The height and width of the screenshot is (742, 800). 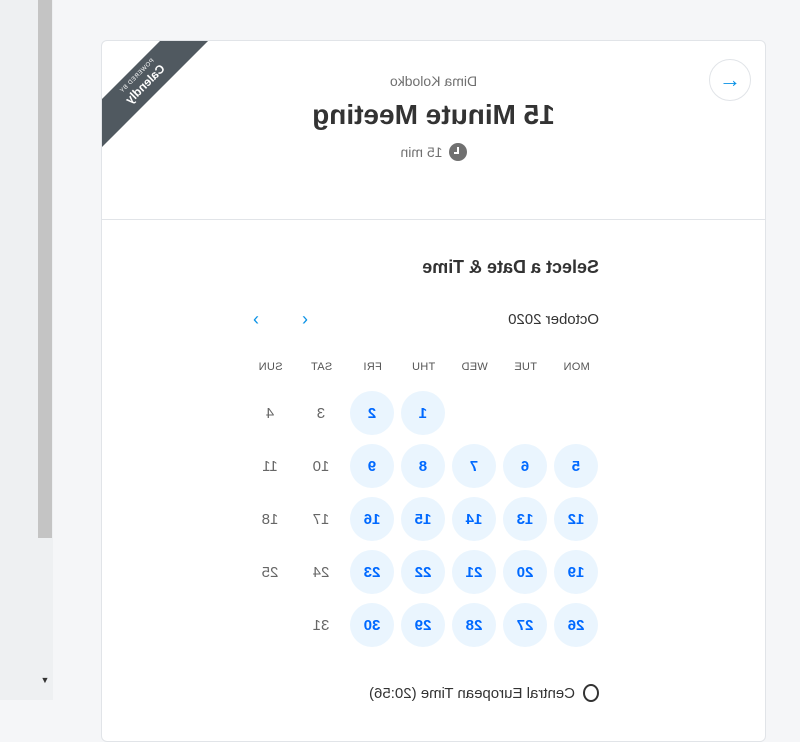 What do you see at coordinates (510, 267) in the screenshot?
I see `picker-title: Select a Date & Time` at bounding box center [510, 267].